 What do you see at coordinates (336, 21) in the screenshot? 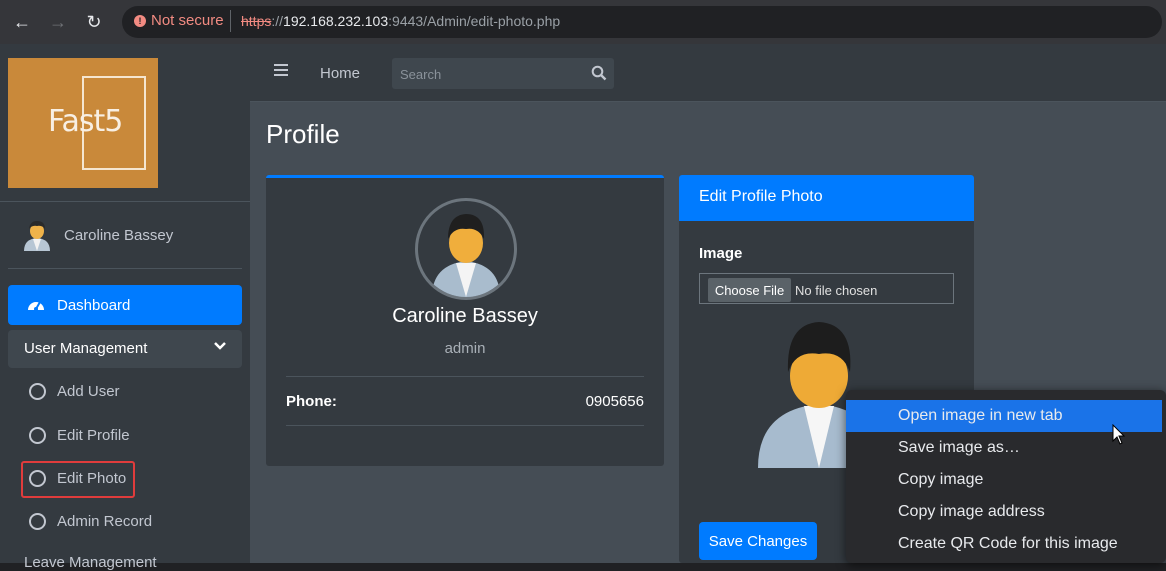
I see `url-host: 192.168.232.103` at bounding box center [336, 21].